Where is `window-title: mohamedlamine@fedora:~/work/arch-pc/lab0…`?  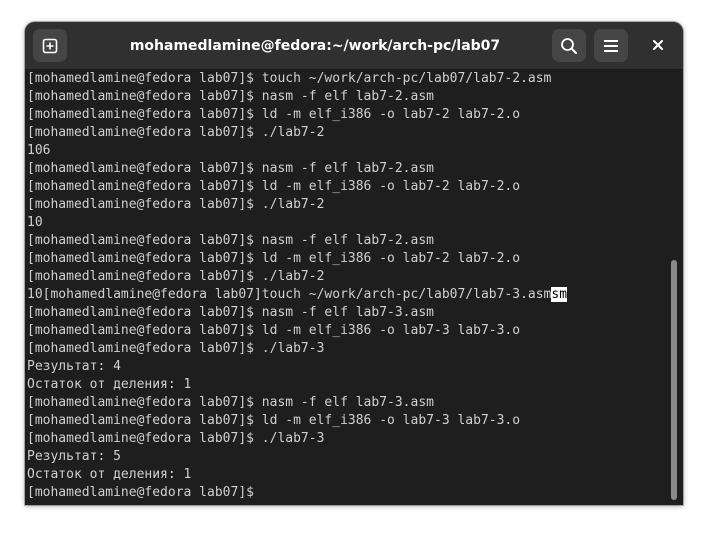
window-title: mohamedlamine@fedora:~/work/arch-pc/lab0… is located at coordinates (315, 46).